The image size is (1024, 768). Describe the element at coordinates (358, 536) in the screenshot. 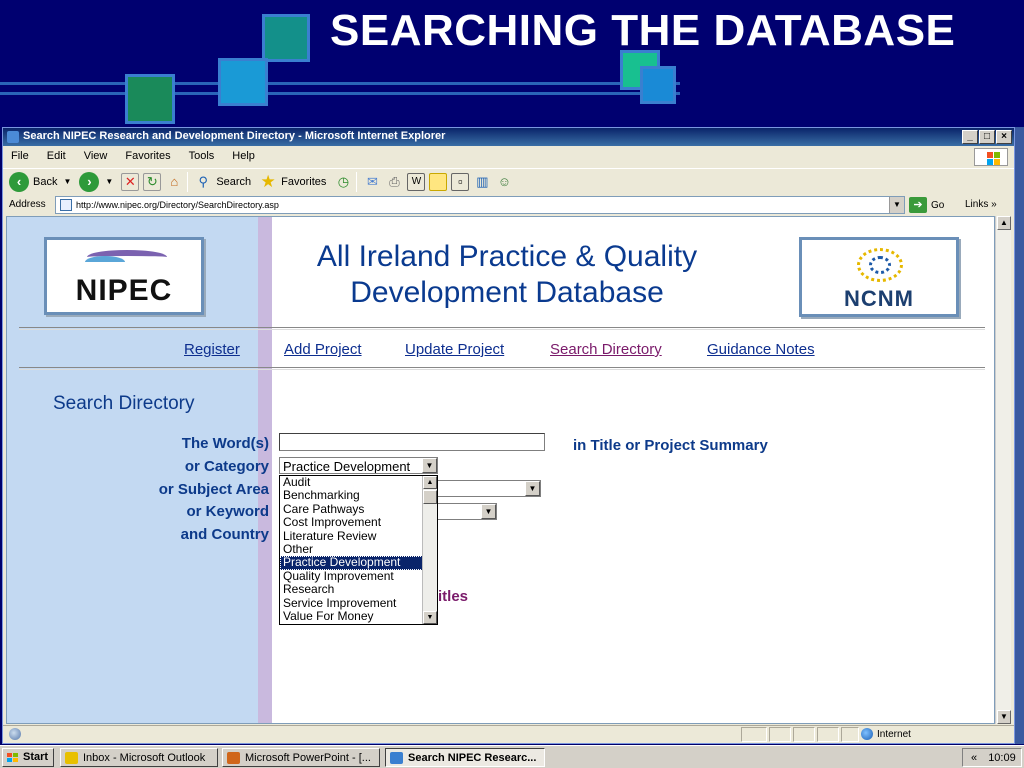

I see `list-item: Literature Review` at that location.